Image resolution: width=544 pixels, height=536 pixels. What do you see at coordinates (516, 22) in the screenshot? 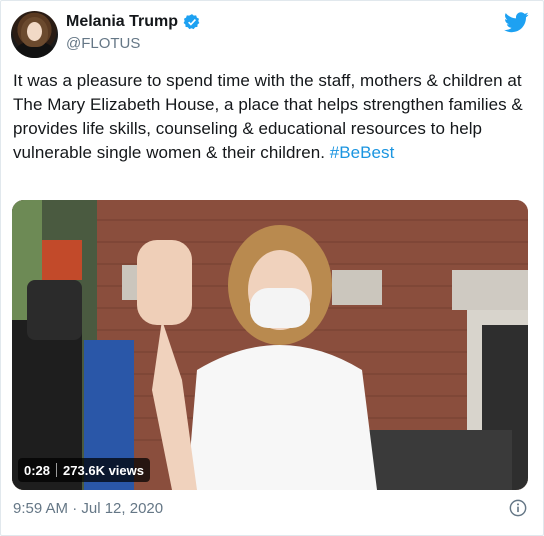
I see `twitter-bird-icon` at bounding box center [516, 22].